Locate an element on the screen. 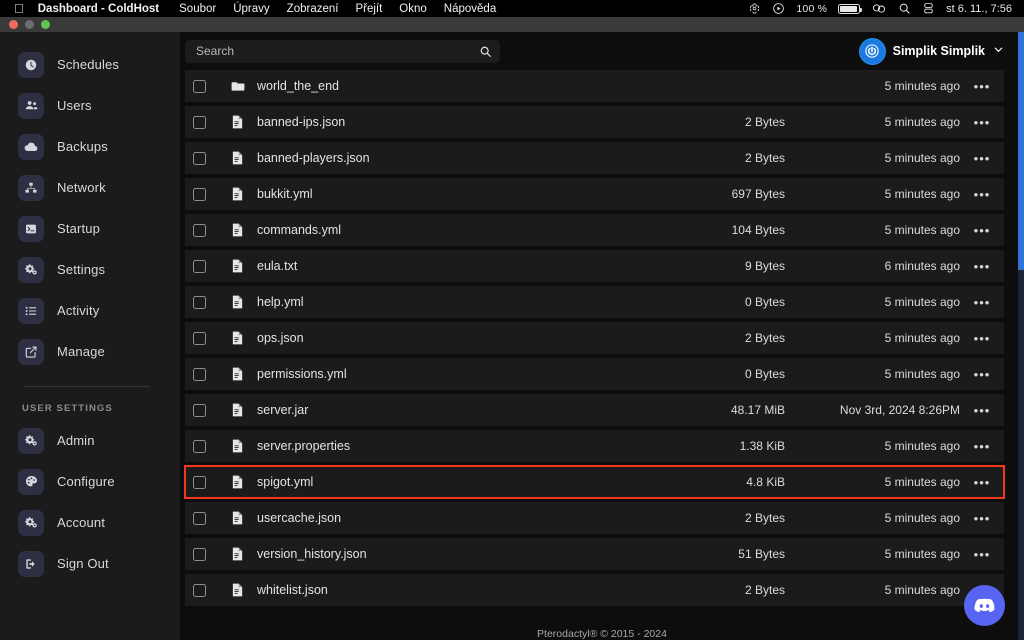 The width and height of the screenshot is (1024, 640). sidebar-item-manage: Manage is located at coordinates (90, 351).